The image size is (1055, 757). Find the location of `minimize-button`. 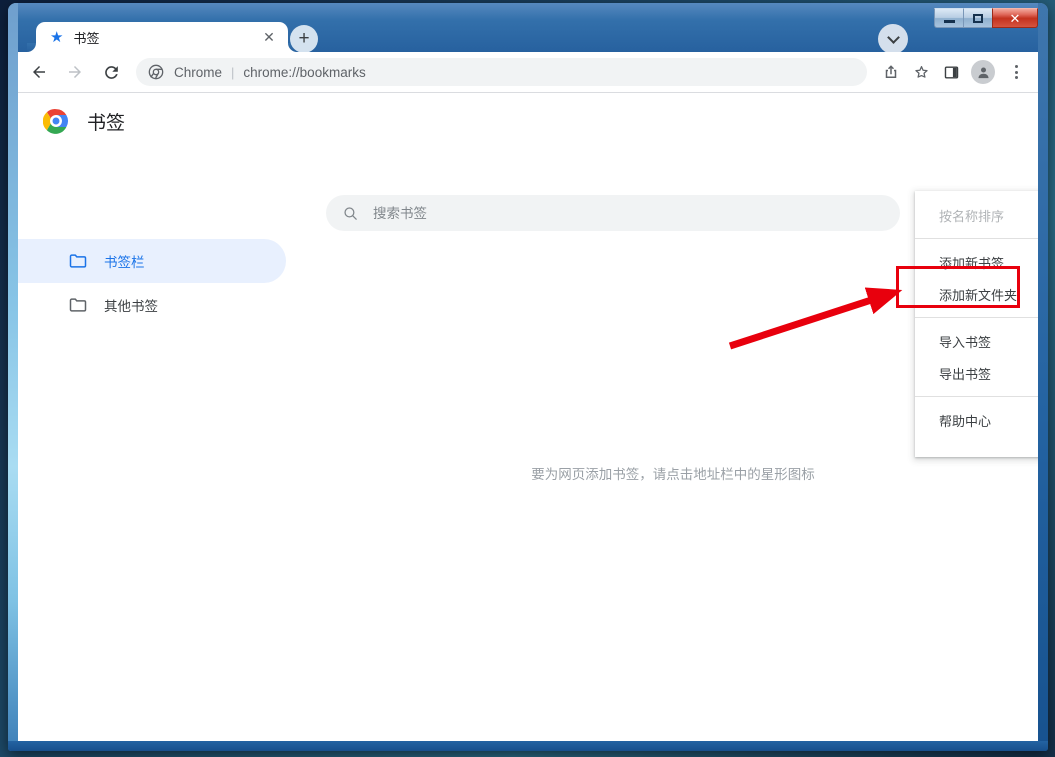

minimize-button is located at coordinates (948, 18).